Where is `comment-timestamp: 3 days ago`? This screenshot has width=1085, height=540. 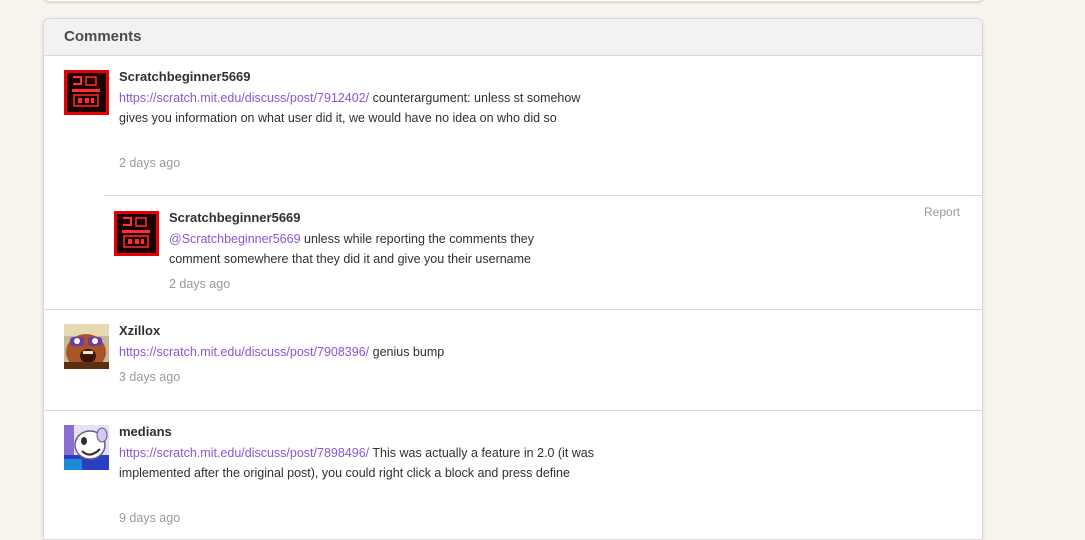 comment-timestamp: 3 days ago is located at coordinates (150, 377).